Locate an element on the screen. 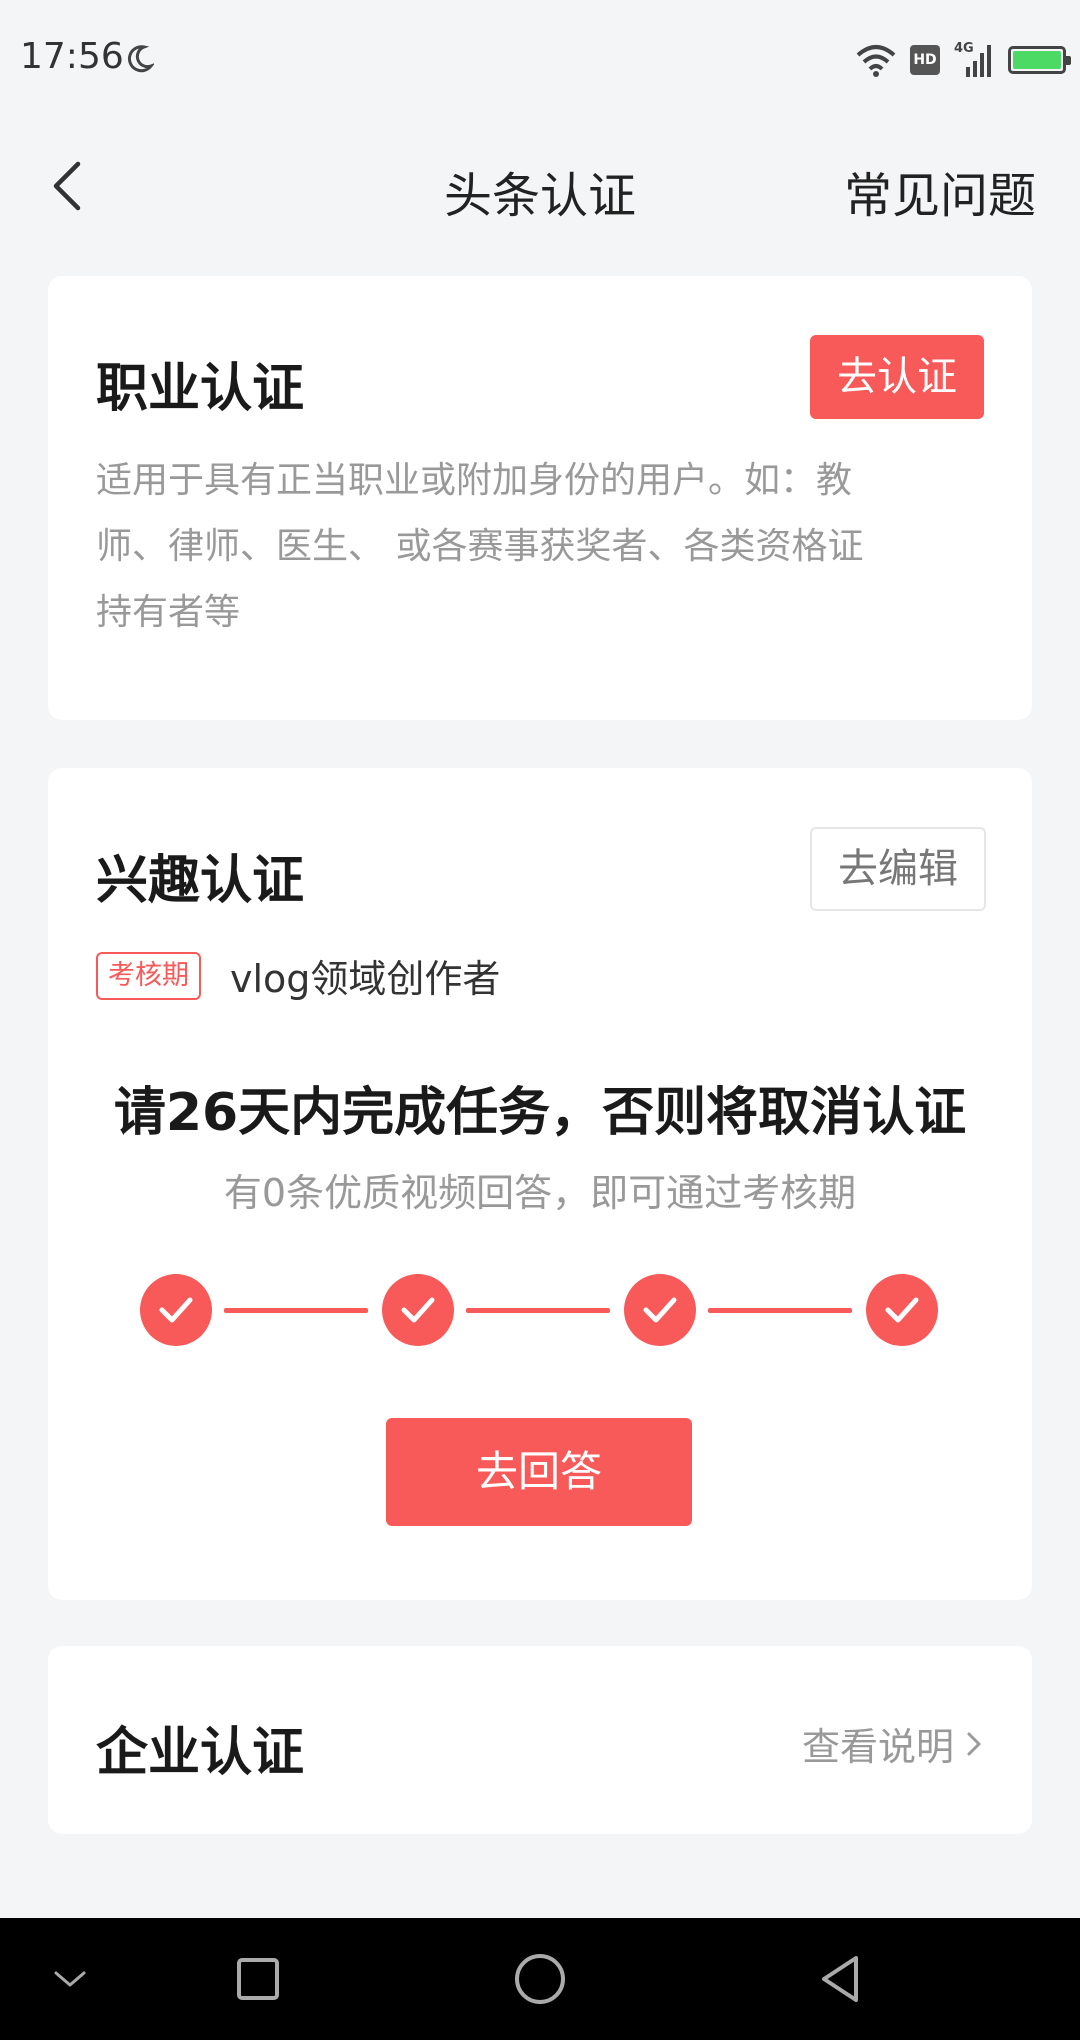 Image resolution: width=1080 pixels, height=2040 pixels. step-2-check-icon is located at coordinates (418, 1310).